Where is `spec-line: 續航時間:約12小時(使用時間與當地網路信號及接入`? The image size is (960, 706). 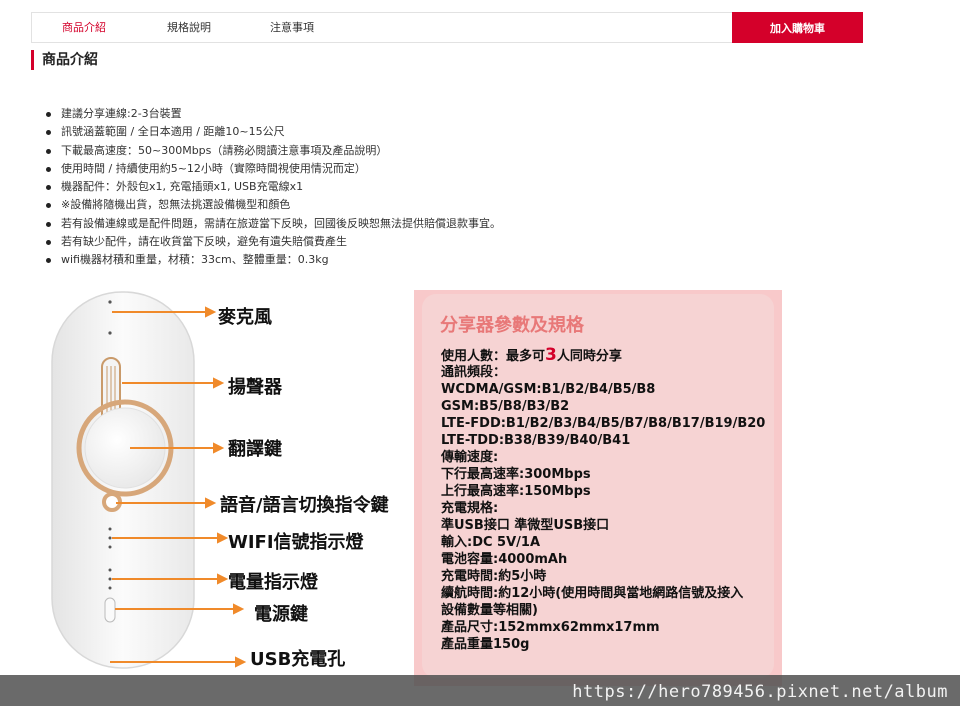
spec-line: 續航時間:約12小時(使用時間與當地網路信號及接入 is located at coordinates (592, 593).